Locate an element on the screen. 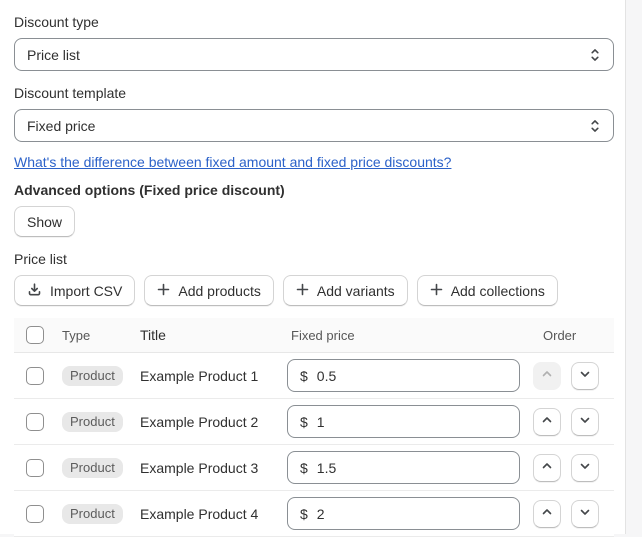 The image size is (642, 537). product-title: Example Product 1 is located at coordinates (199, 375).